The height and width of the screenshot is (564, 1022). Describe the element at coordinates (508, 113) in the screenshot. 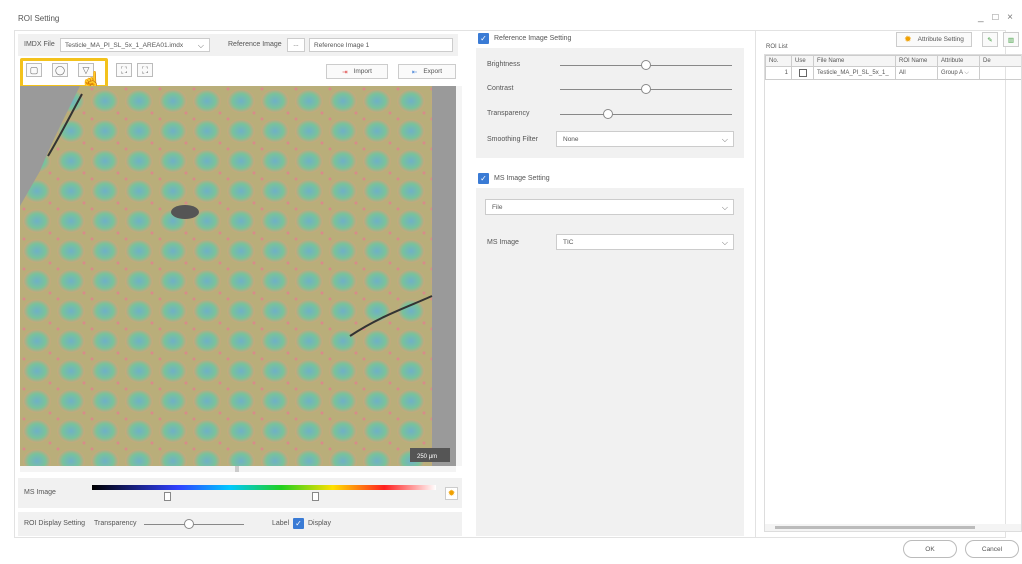

I see `transparency-label: Transparency` at that location.